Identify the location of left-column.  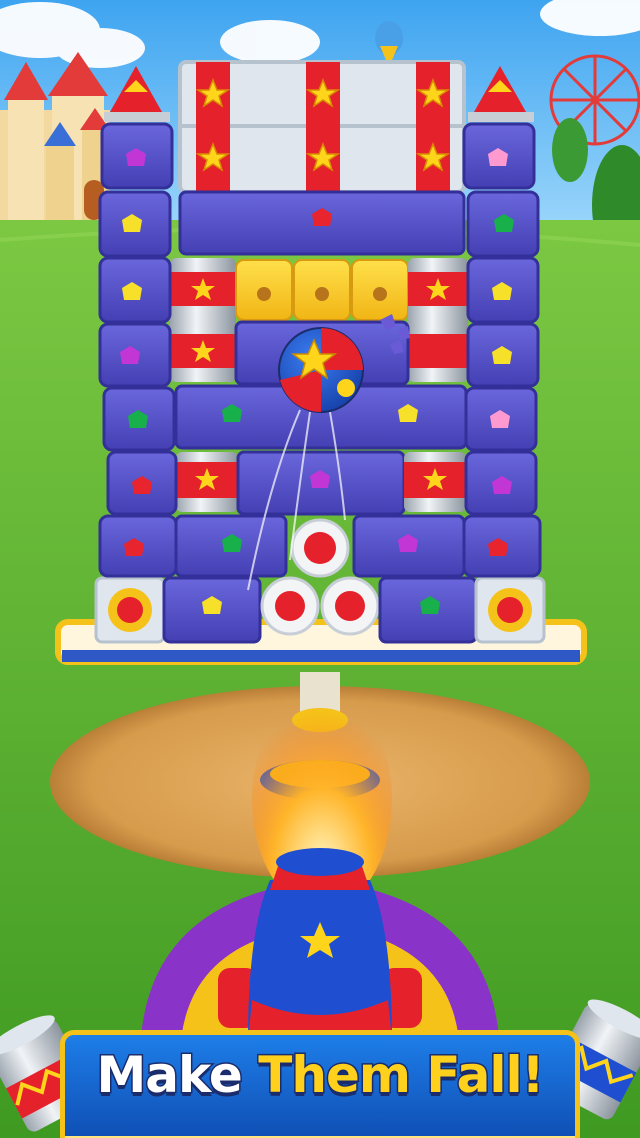
(138, 322).